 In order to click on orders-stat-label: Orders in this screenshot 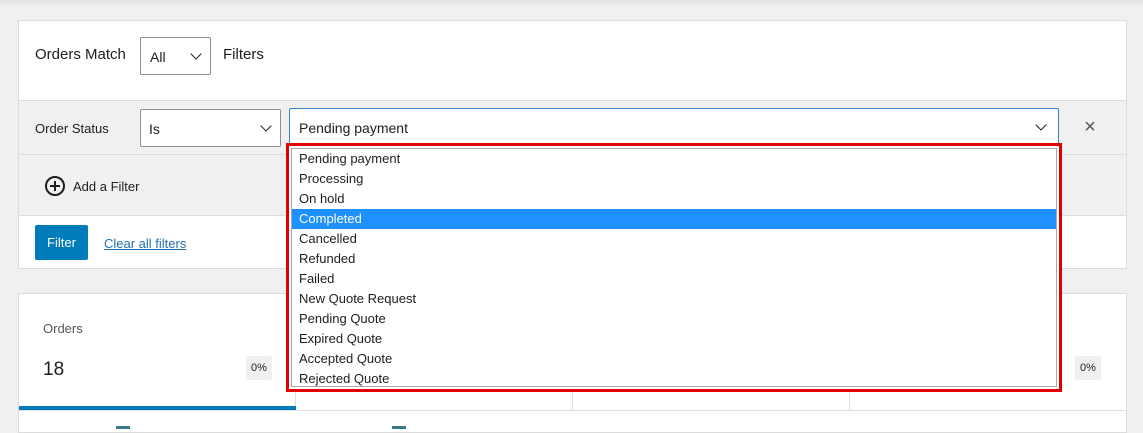, I will do `click(63, 328)`.